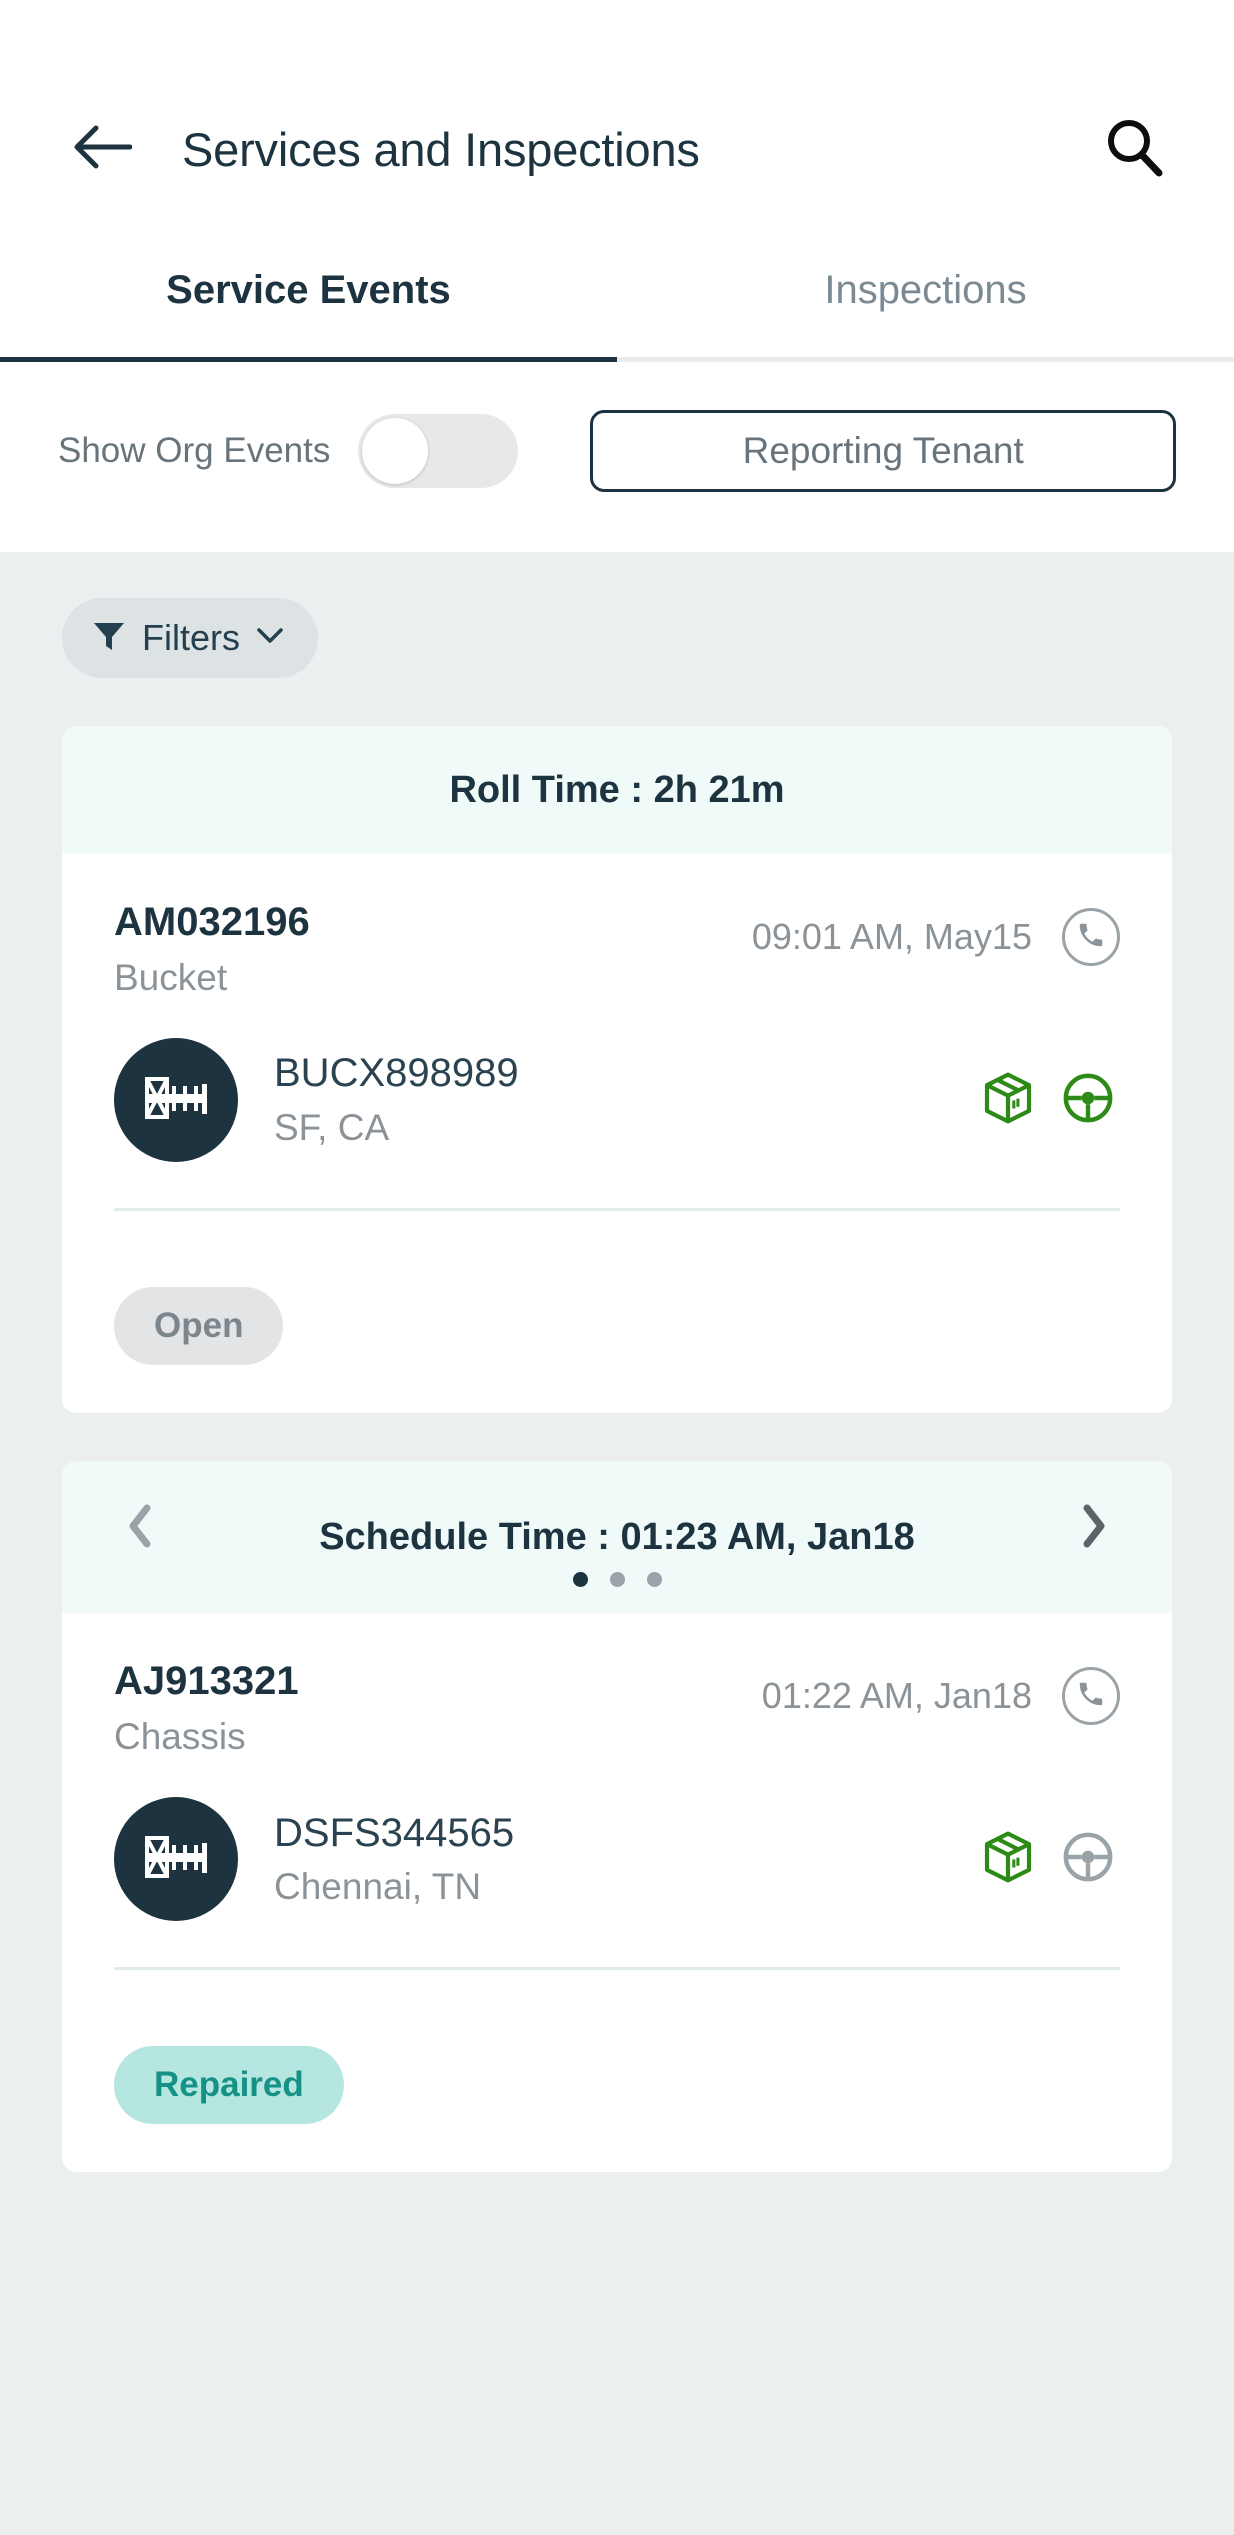 The image size is (1234, 2535). Describe the element at coordinates (891, 936) in the screenshot. I see `event-time: 09:01 AM, May15` at that location.